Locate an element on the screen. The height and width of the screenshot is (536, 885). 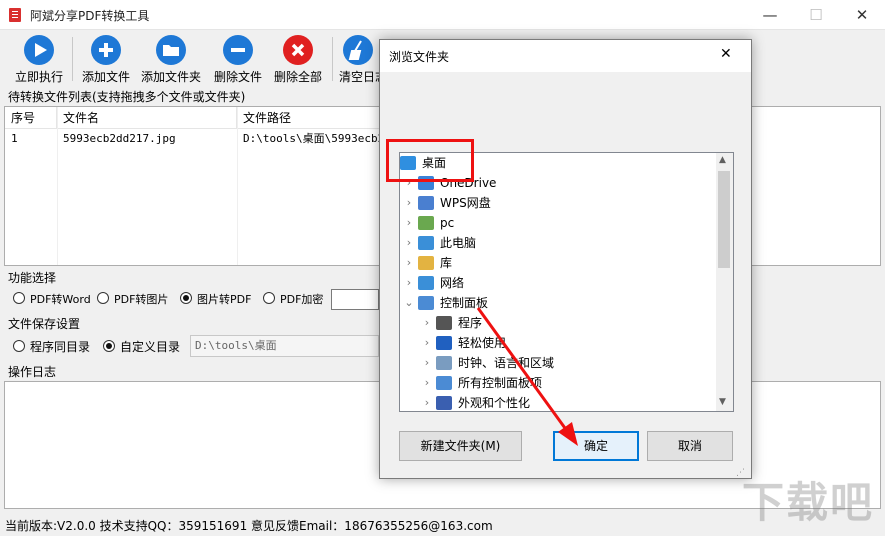
radio-custom-dir is located at coordinates (109, 346).